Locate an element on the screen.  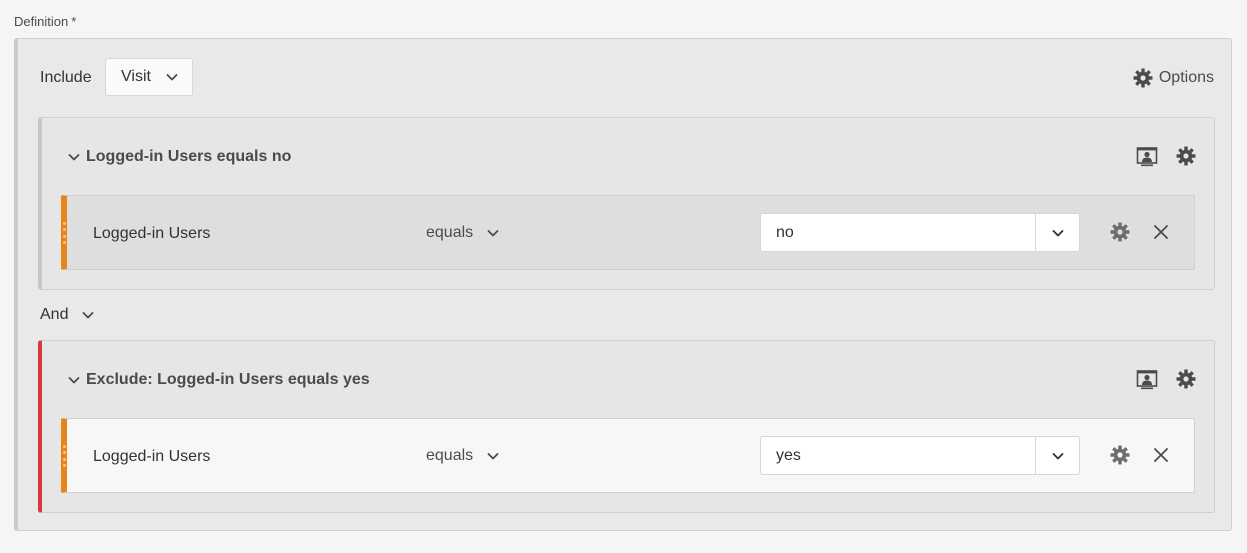
container-title: Exclude: Logged-in Users equals yes is located at coordinates (219, 380).